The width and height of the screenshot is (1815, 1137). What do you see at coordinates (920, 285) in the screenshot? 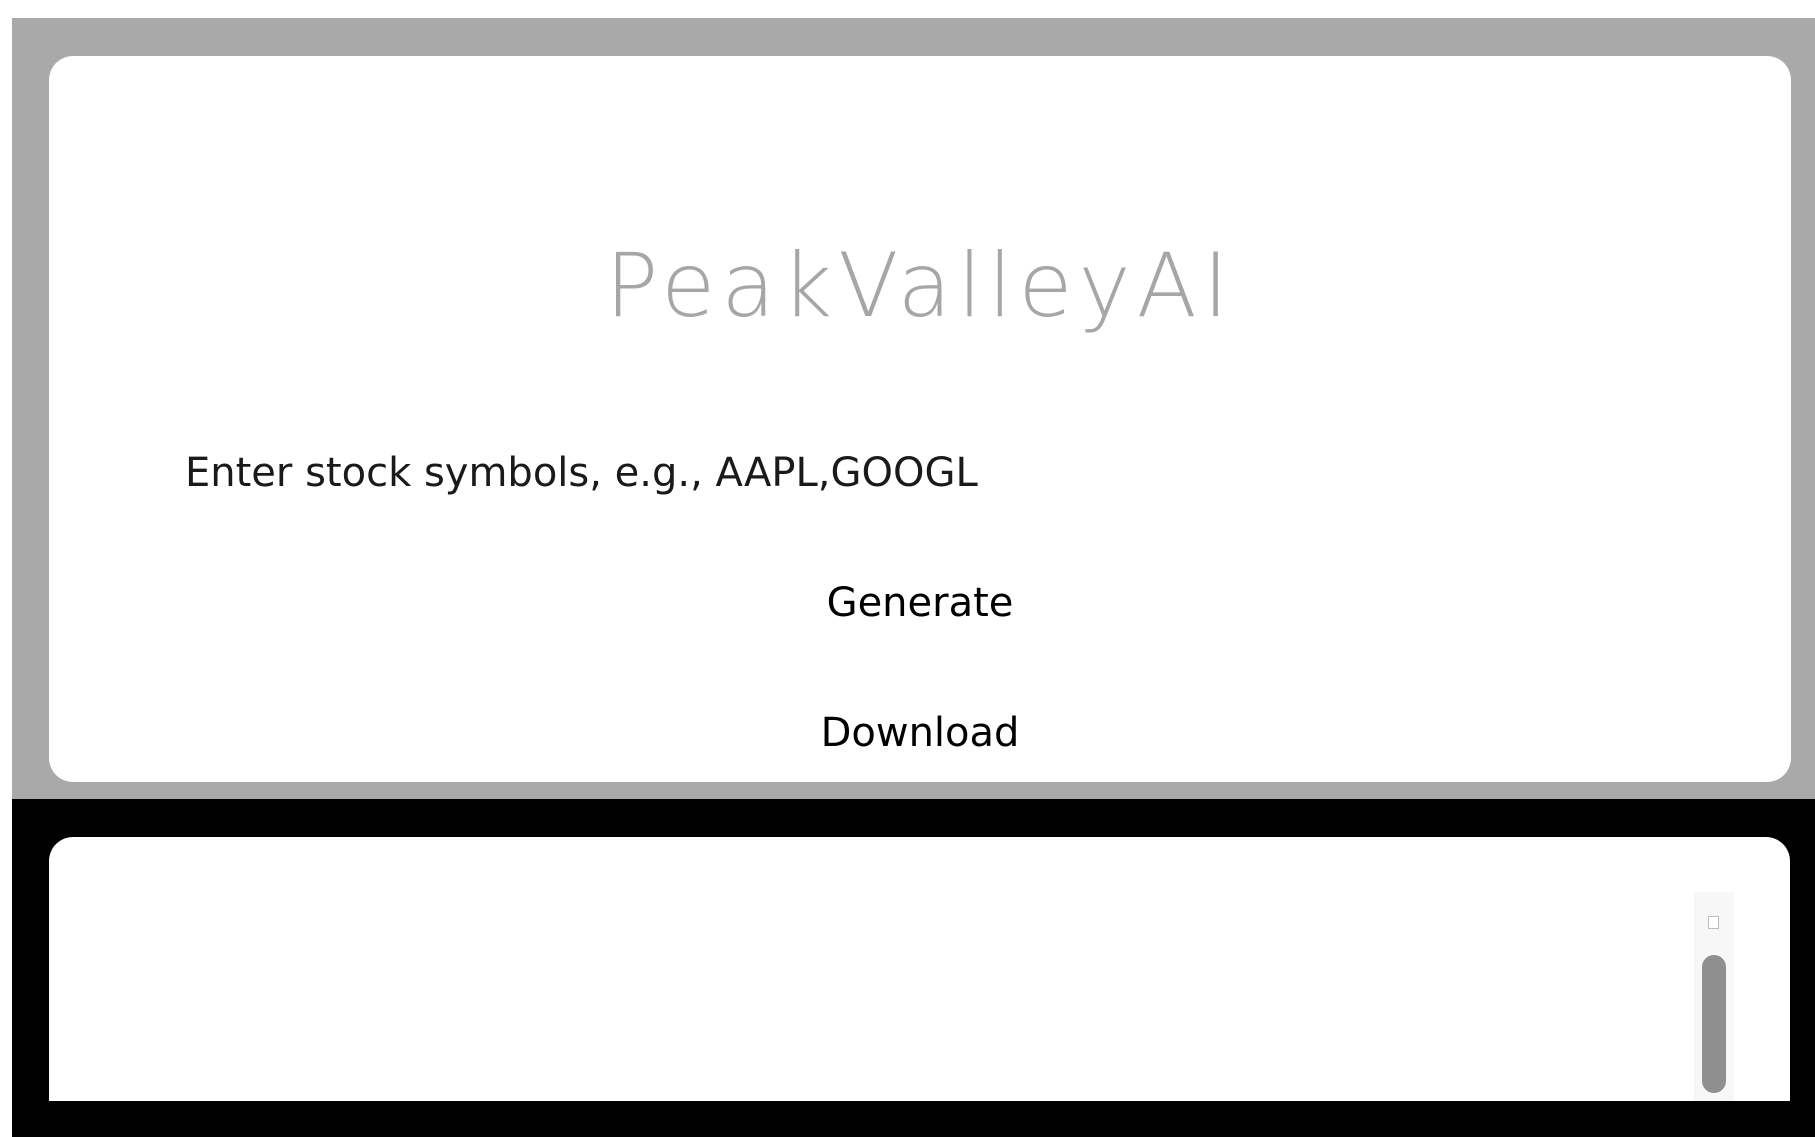
I see `app-title: PeakValleyAI` at bounding box center [920, 285].